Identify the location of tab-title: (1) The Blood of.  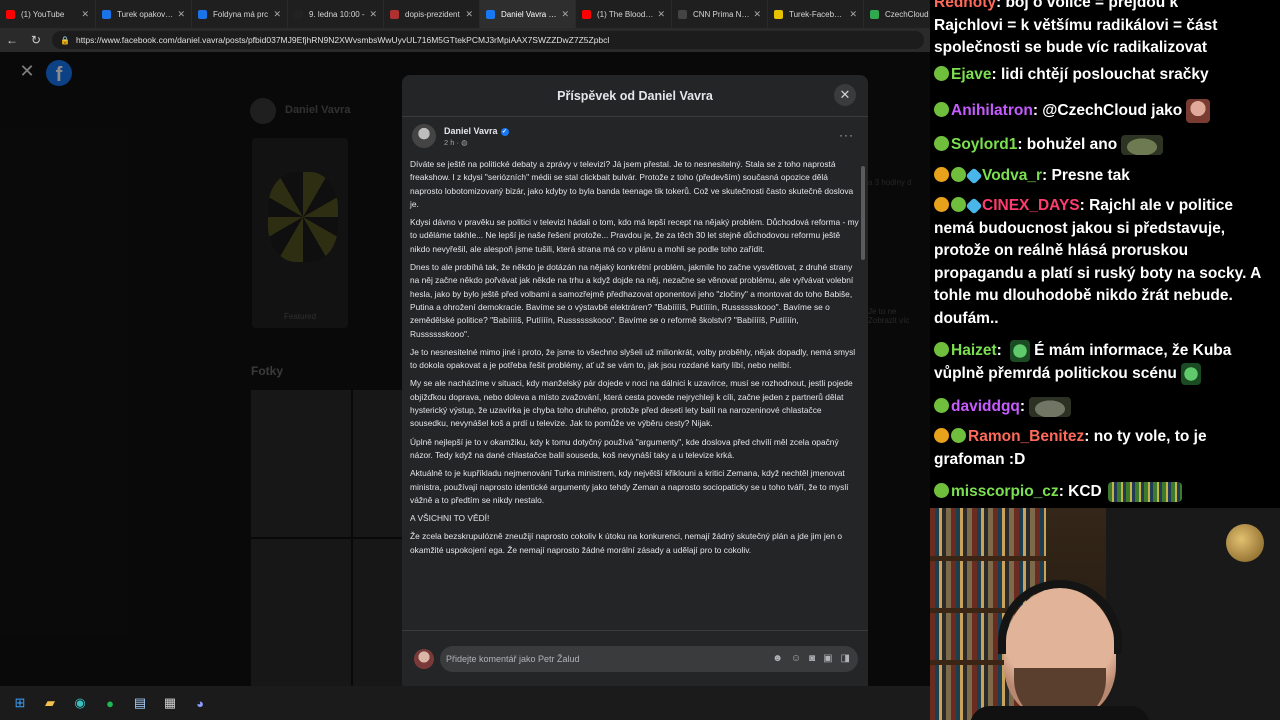
(625, 14).